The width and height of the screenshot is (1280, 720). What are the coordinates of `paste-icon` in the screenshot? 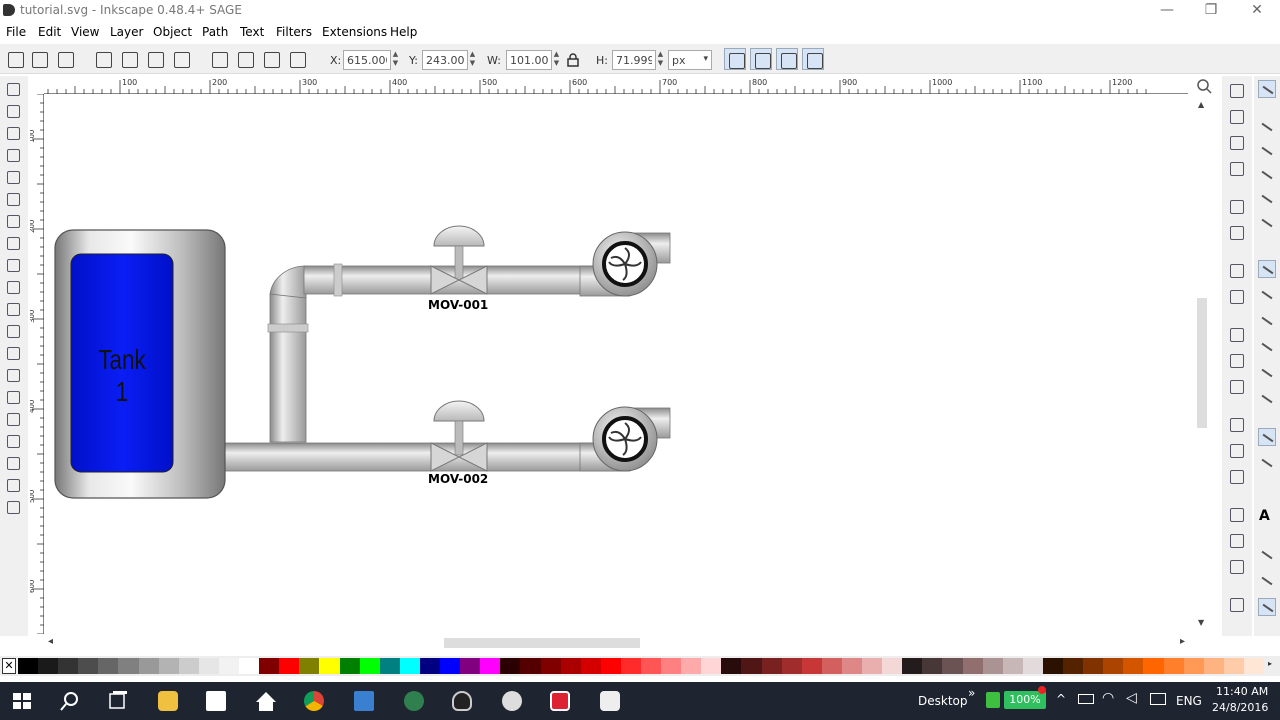 It's located at (1237, 387).